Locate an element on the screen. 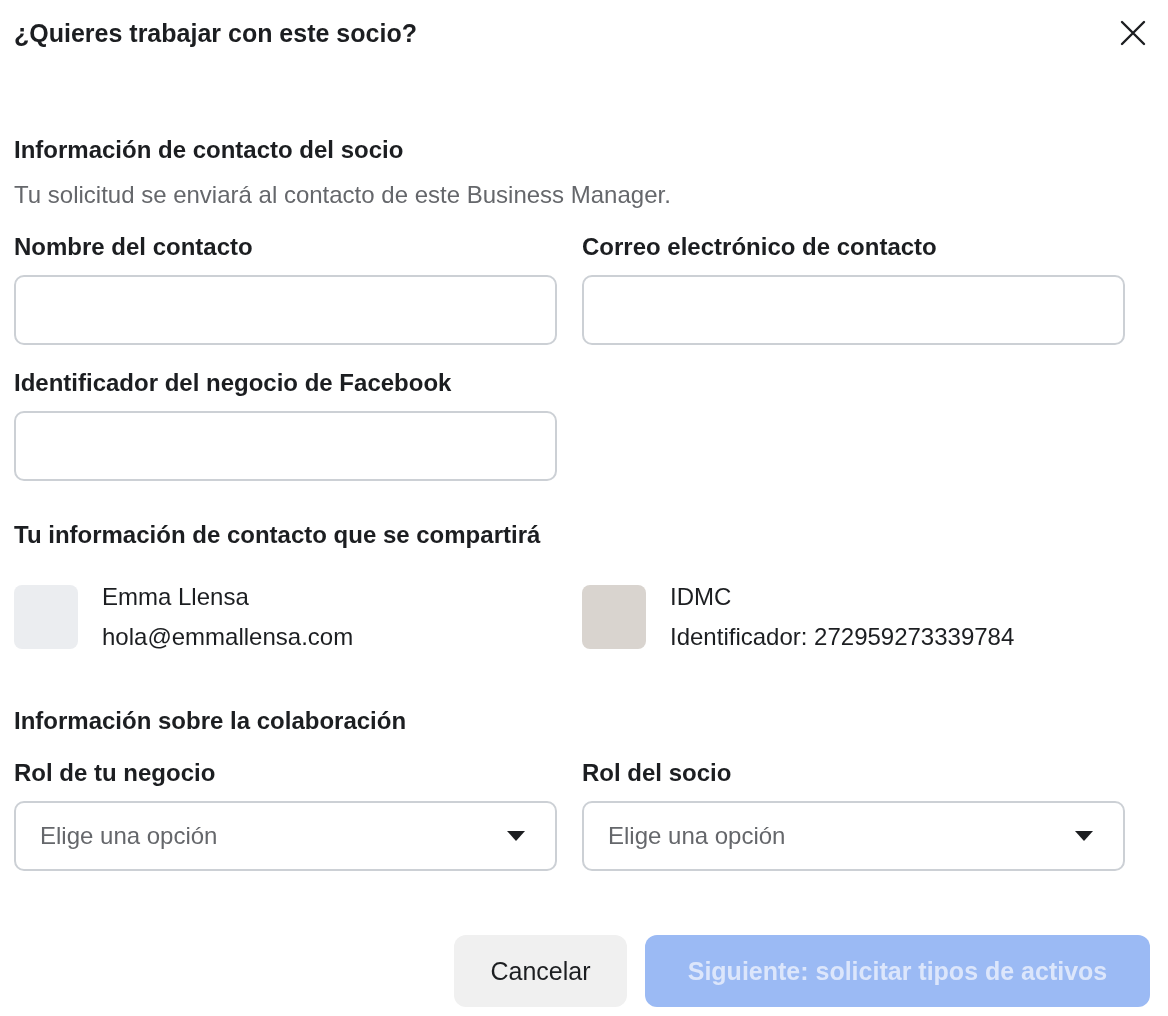  contact-detail: Identificador: 272959273339784 is located at coordinates (842, 637).